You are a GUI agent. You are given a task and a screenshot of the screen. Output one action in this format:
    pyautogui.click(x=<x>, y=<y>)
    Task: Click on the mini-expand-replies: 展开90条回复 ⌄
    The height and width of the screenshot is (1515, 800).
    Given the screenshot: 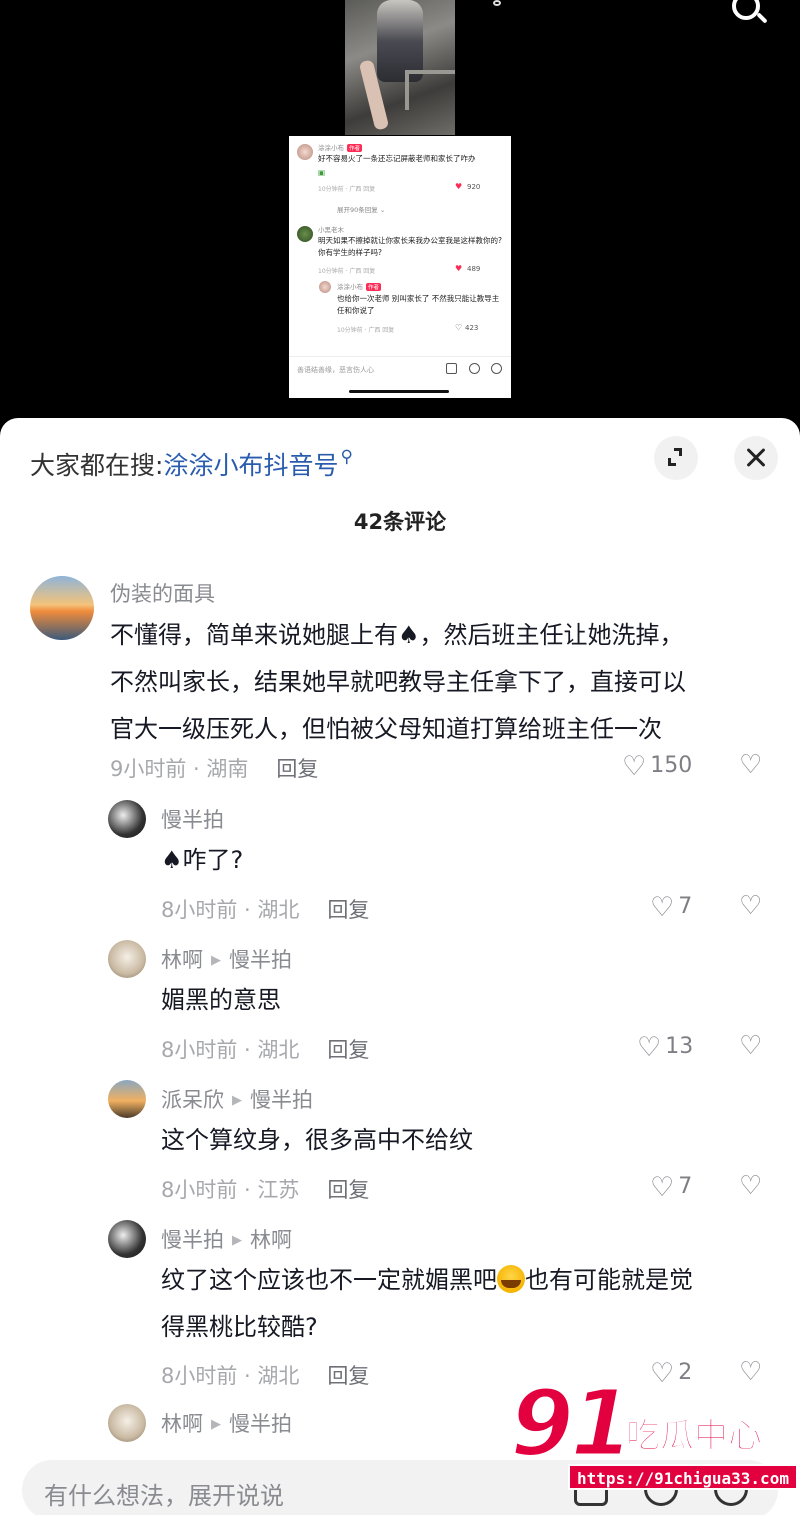 What is the action you would take?
    pyautogui.click(x=361, y=210)
    